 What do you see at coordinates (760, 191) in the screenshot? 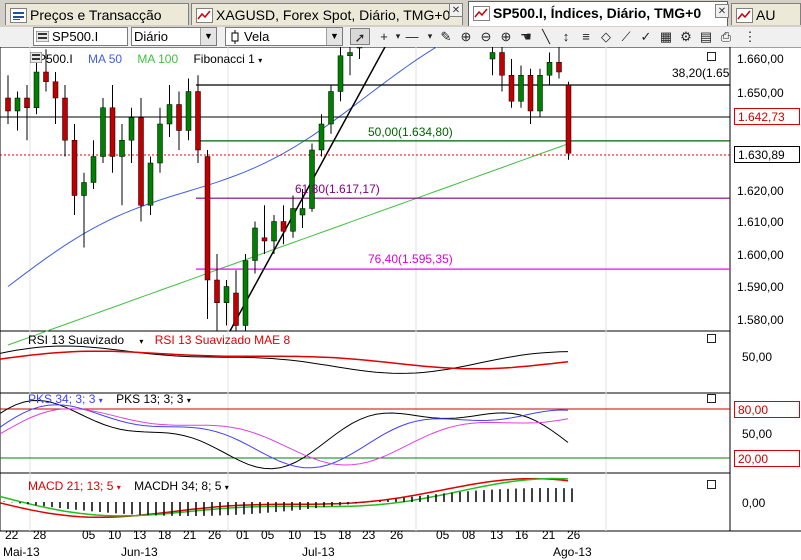
I see `price-tick: 1.620,00` at bounding box center [760, 191].